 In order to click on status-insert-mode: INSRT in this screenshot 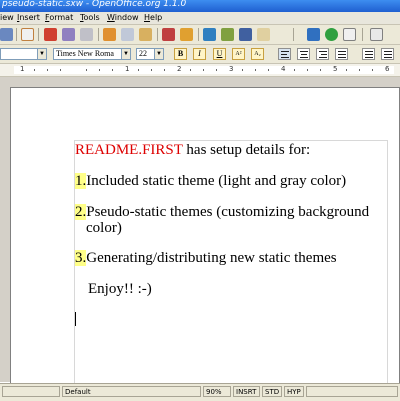, I will do `click(246, 391)`.